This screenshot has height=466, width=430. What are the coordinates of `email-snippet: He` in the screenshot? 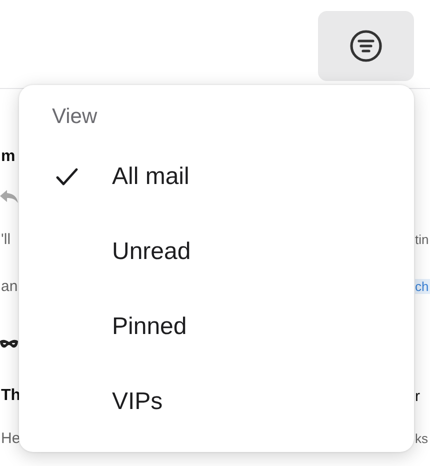 It's located at (10, 438).